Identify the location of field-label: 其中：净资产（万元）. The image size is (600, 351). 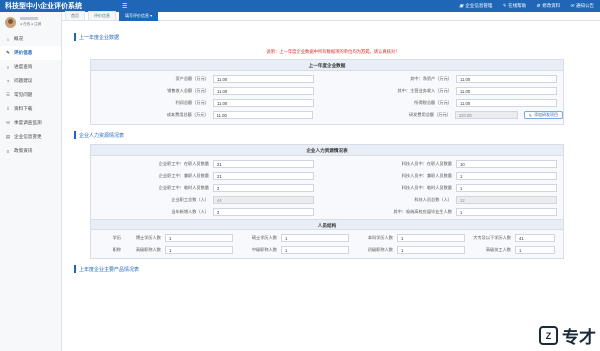
(431, 78).